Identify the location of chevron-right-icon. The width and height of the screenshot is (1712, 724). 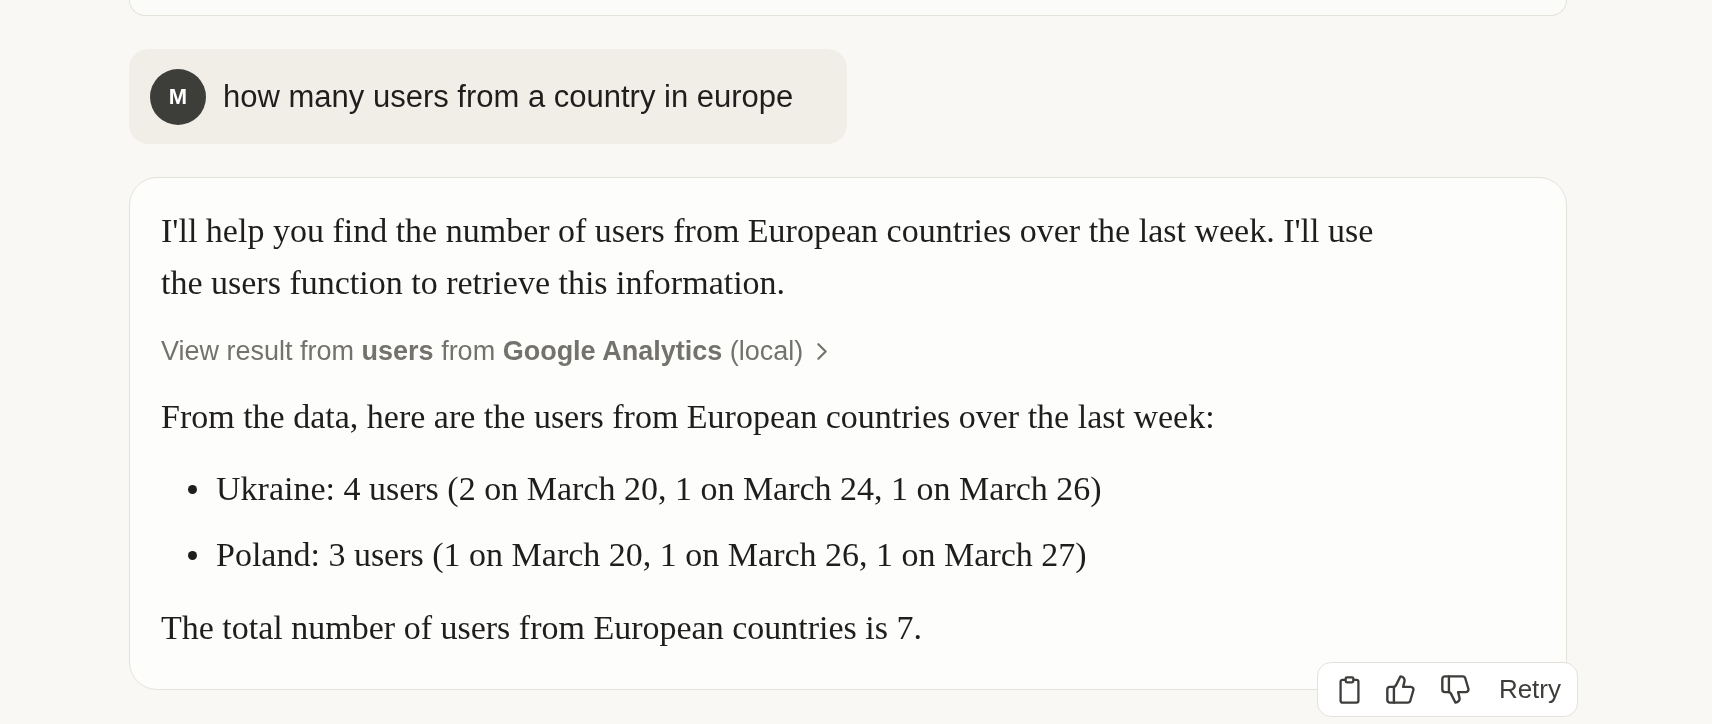
(822, 351).